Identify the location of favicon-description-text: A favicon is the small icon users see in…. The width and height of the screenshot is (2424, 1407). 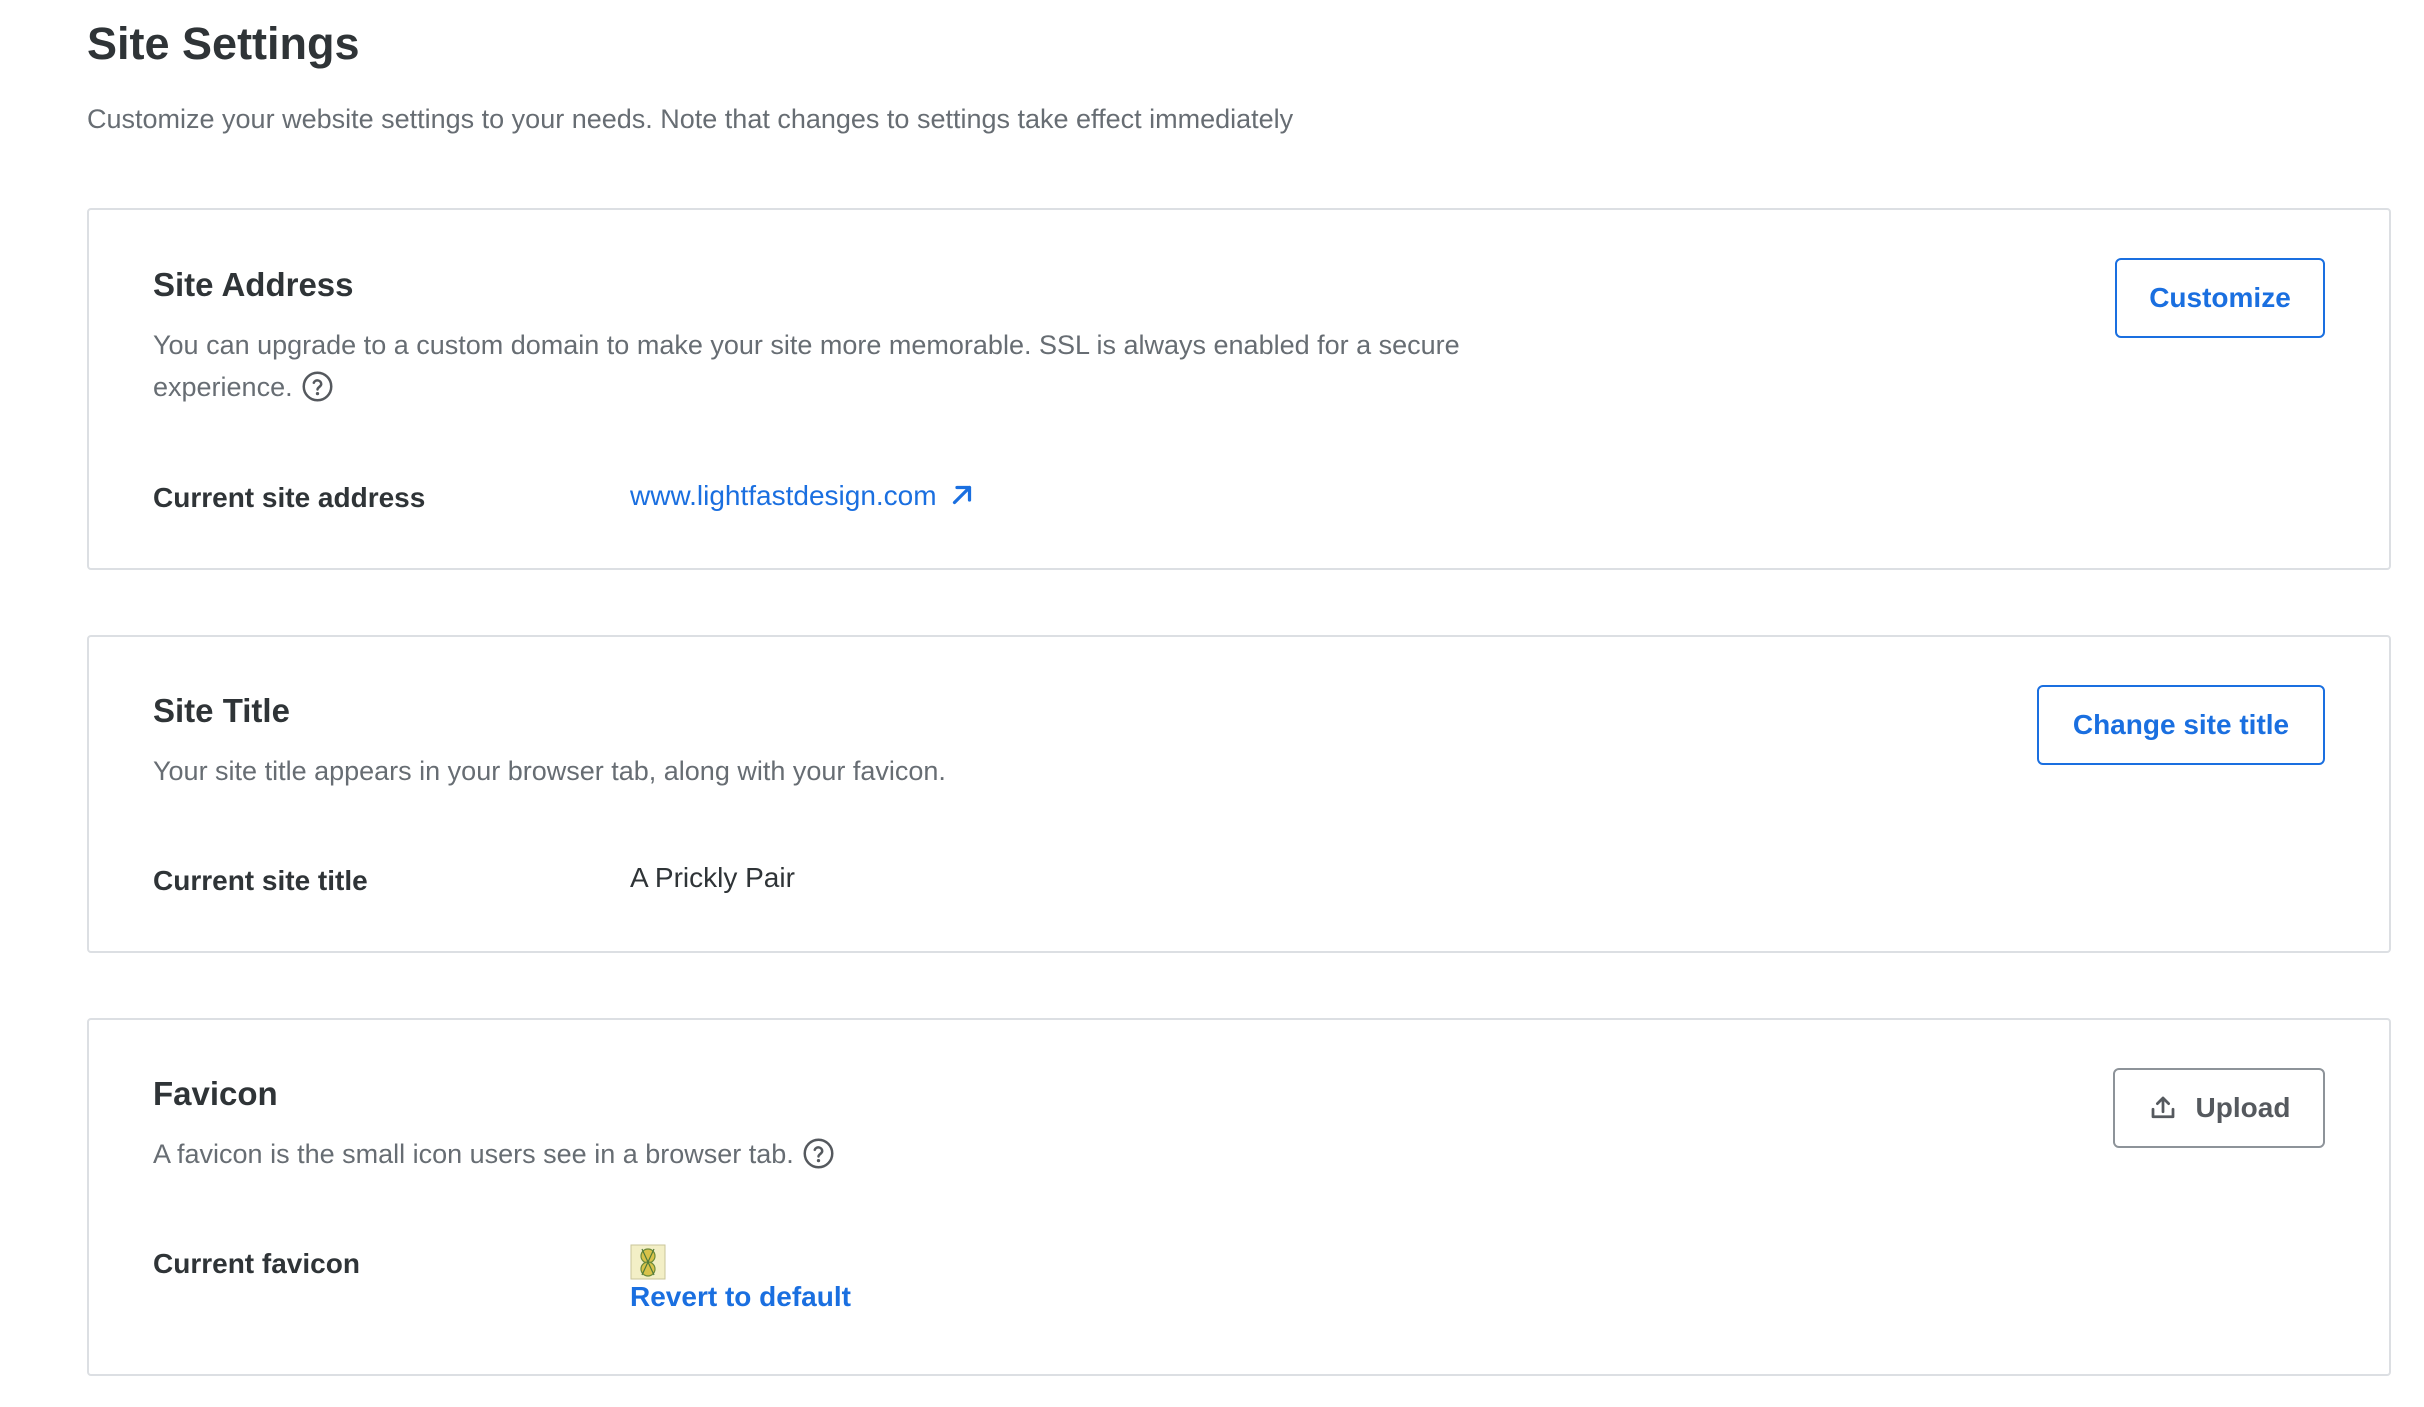
(473, 1154).